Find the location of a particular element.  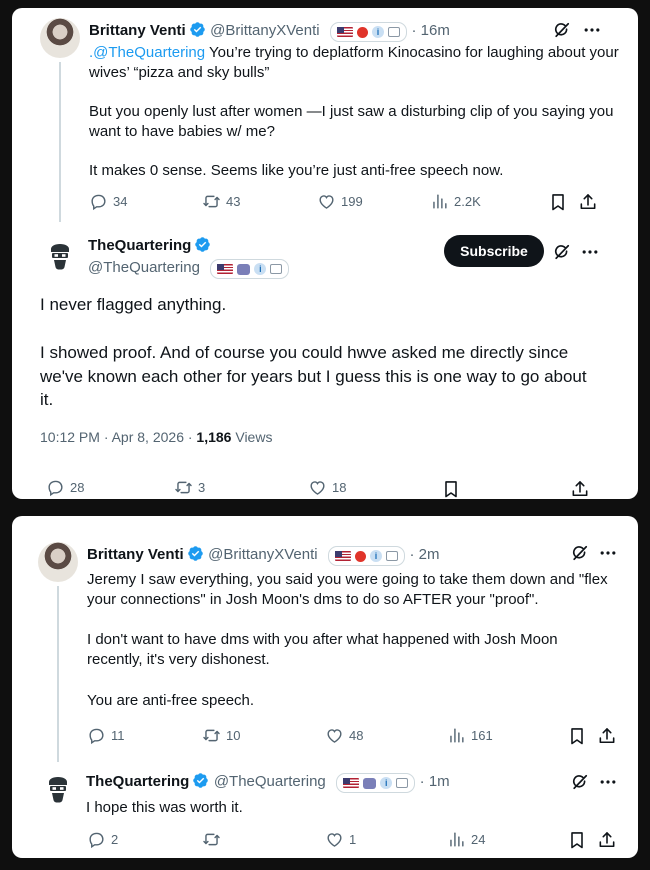

views-count: 24 is located at coordinates (478, 839).